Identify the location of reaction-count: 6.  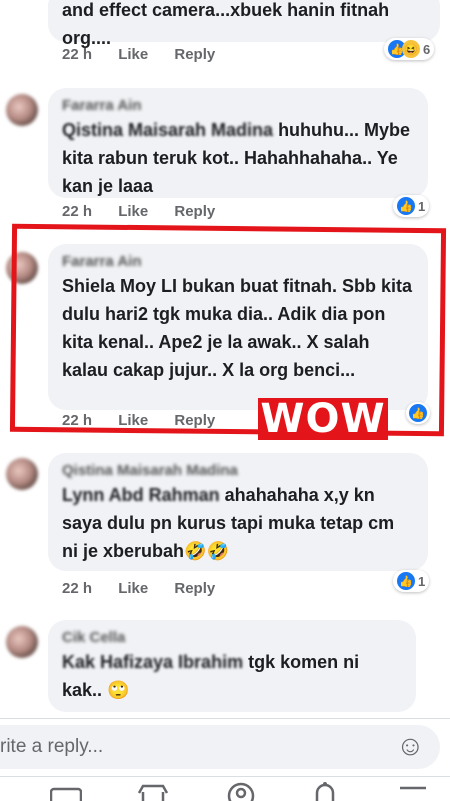
(427, 49).